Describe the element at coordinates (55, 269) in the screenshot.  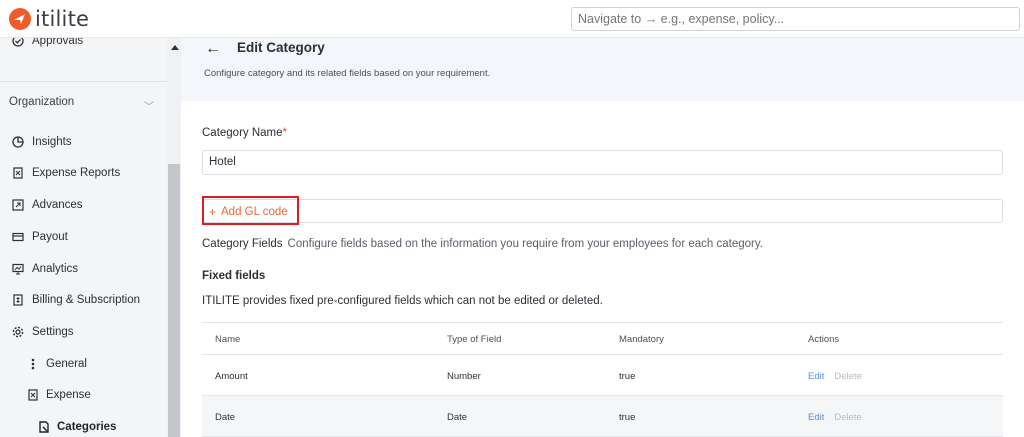
I see `sidebar-item-label: Analytics` at that location.